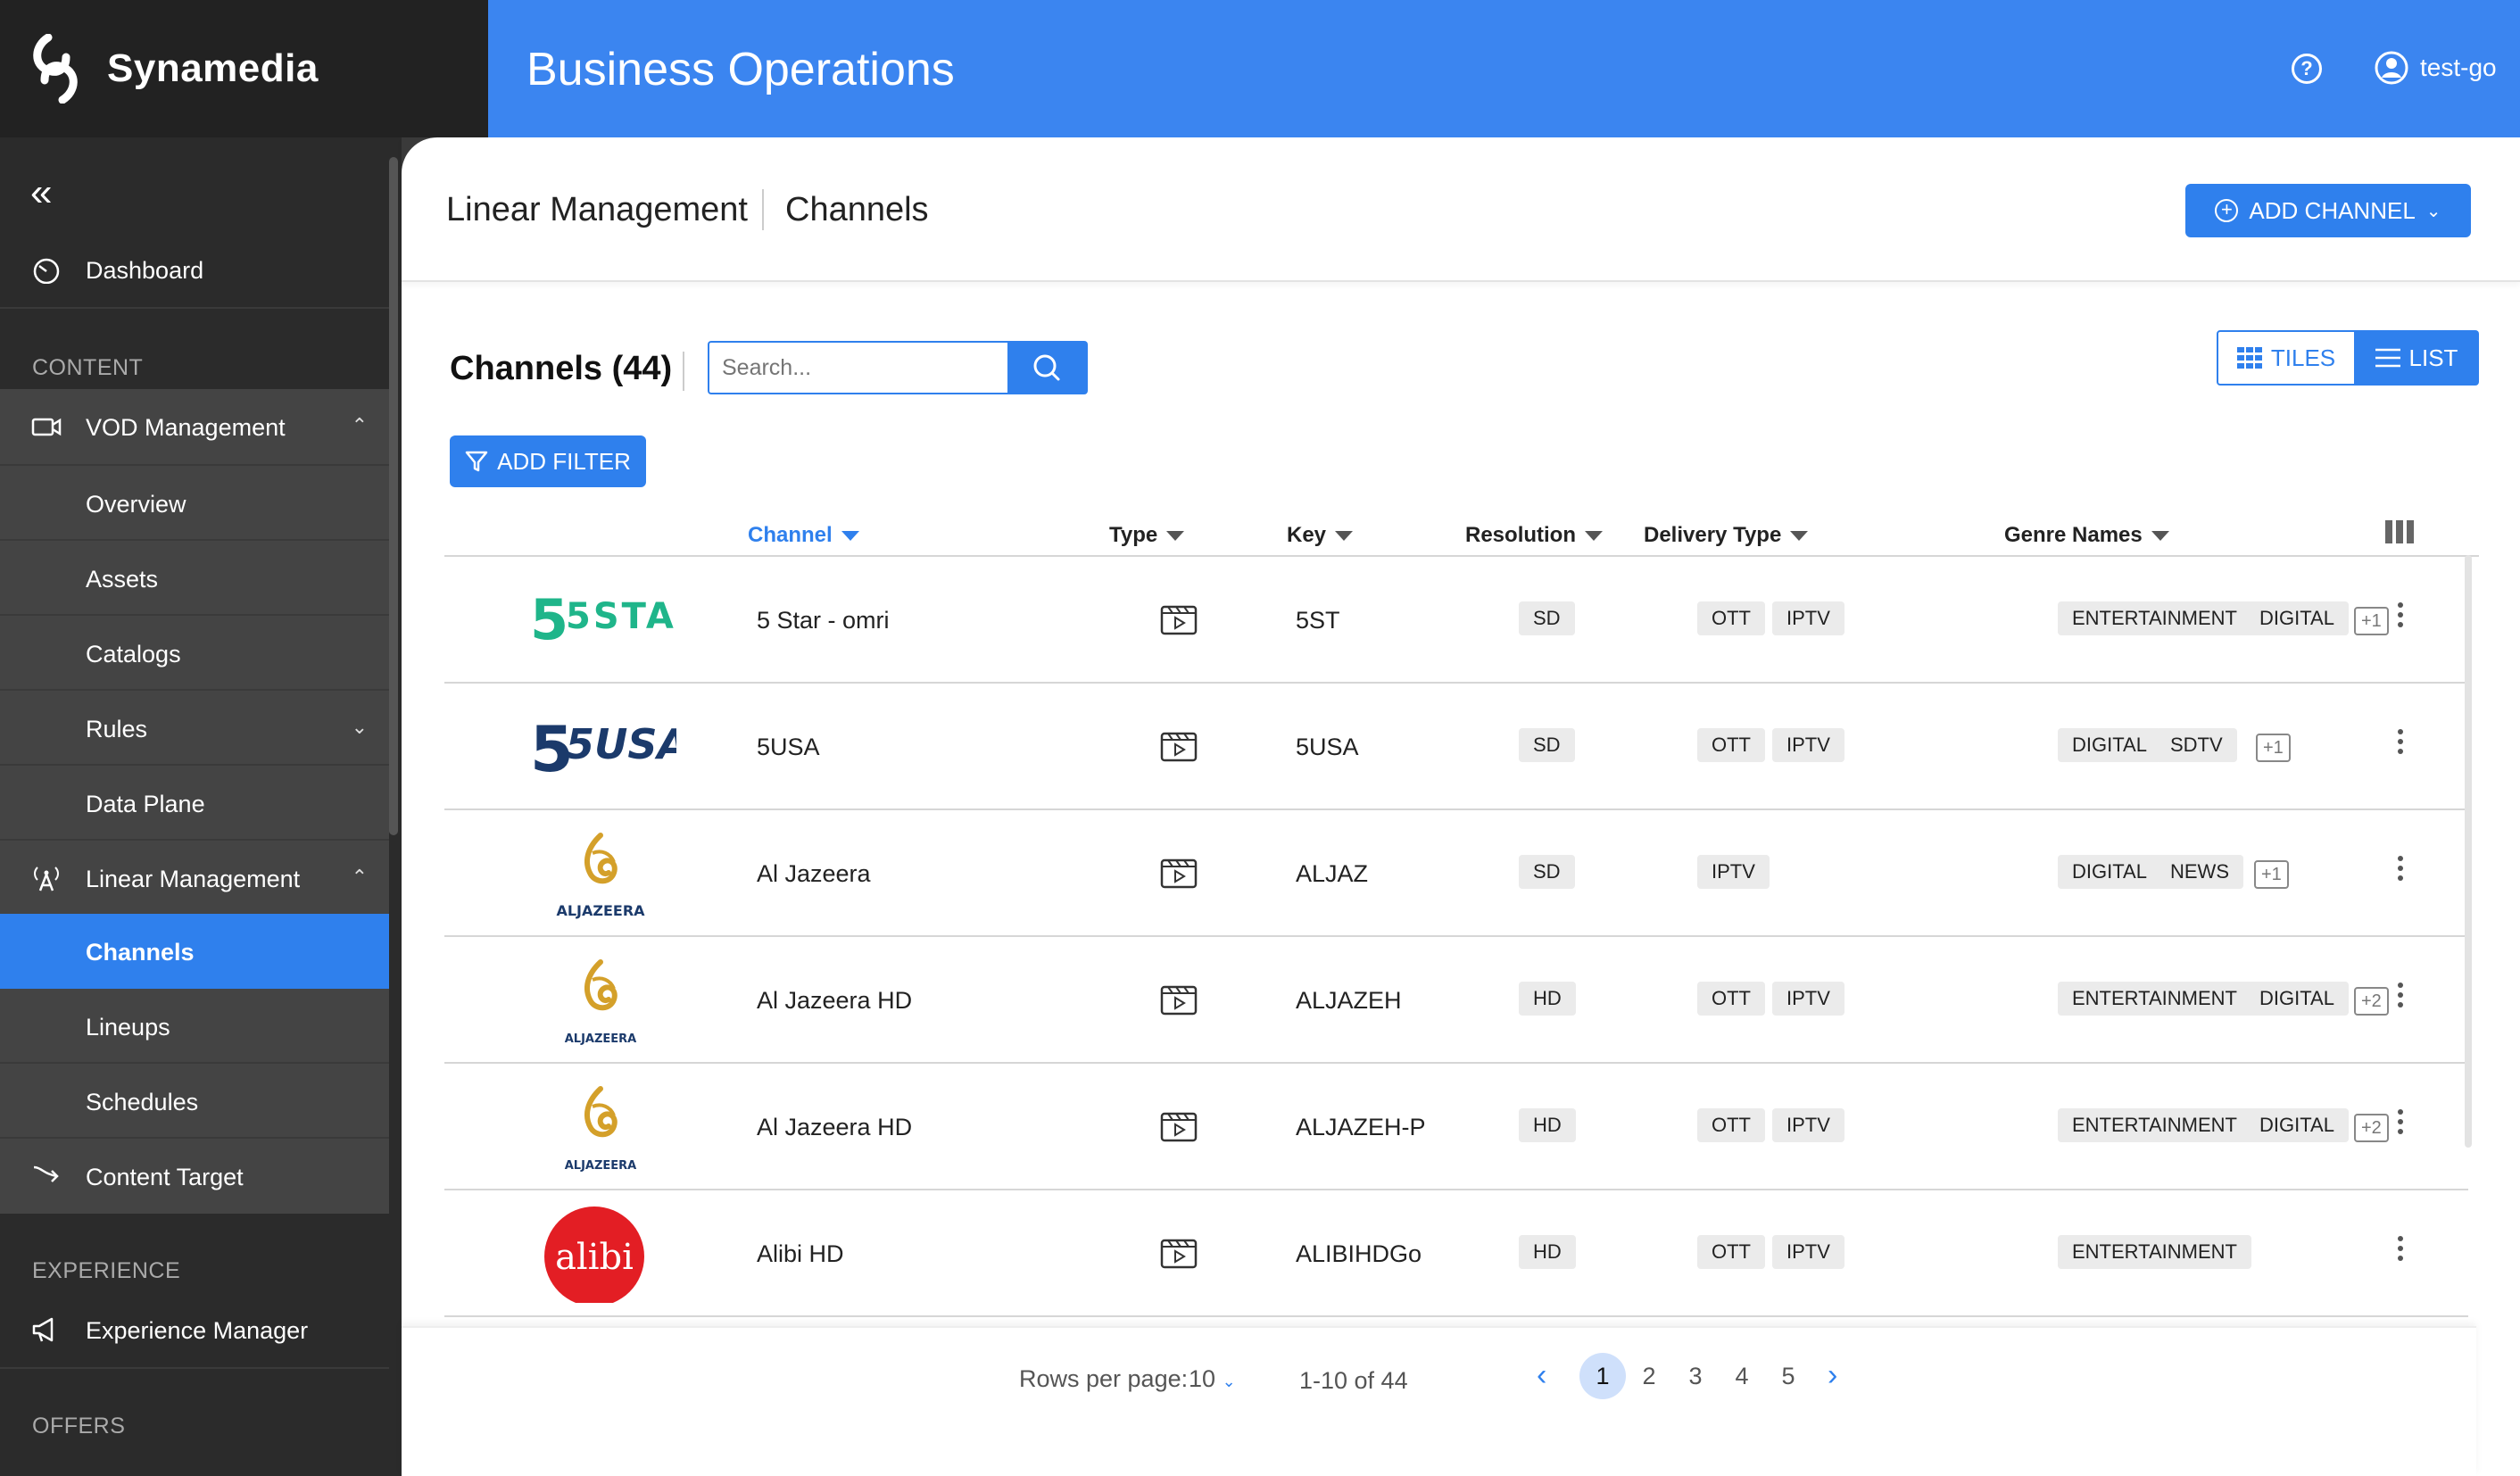  Describe the element at coordinates (823, 620) in the screenshot. I see `channel-name: 5 Star - omri` at that location.